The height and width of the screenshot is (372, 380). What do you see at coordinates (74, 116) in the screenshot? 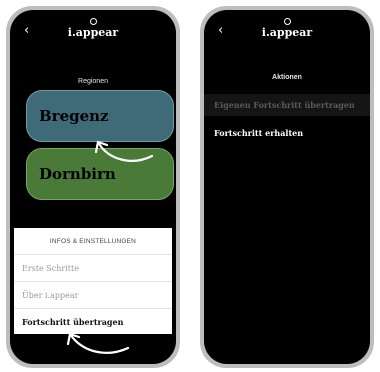
I see `region-label: Bregenz` at bounding box center [74, 116].